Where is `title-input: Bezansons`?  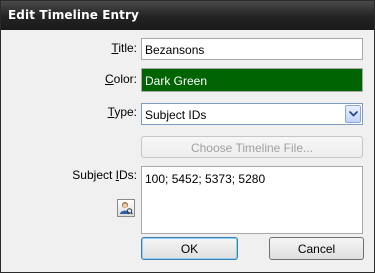 title-input: Bezansons is located at coordinates (252, 49).